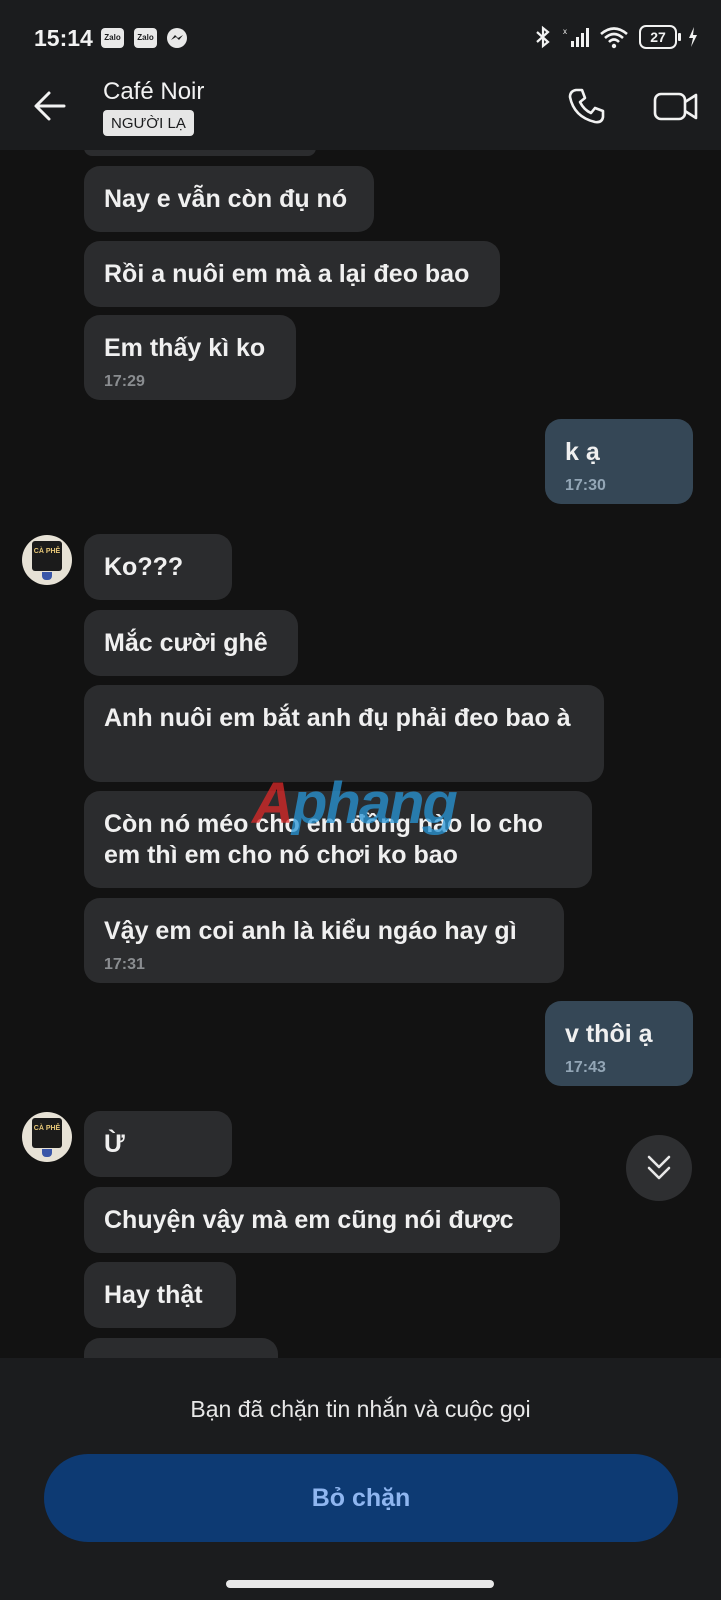  What do you see at coordinates (360, 32) in the screenshot?
I see `status-bar: 15:14 Zalo Zalo x 27` at bounding box center [360, 32].